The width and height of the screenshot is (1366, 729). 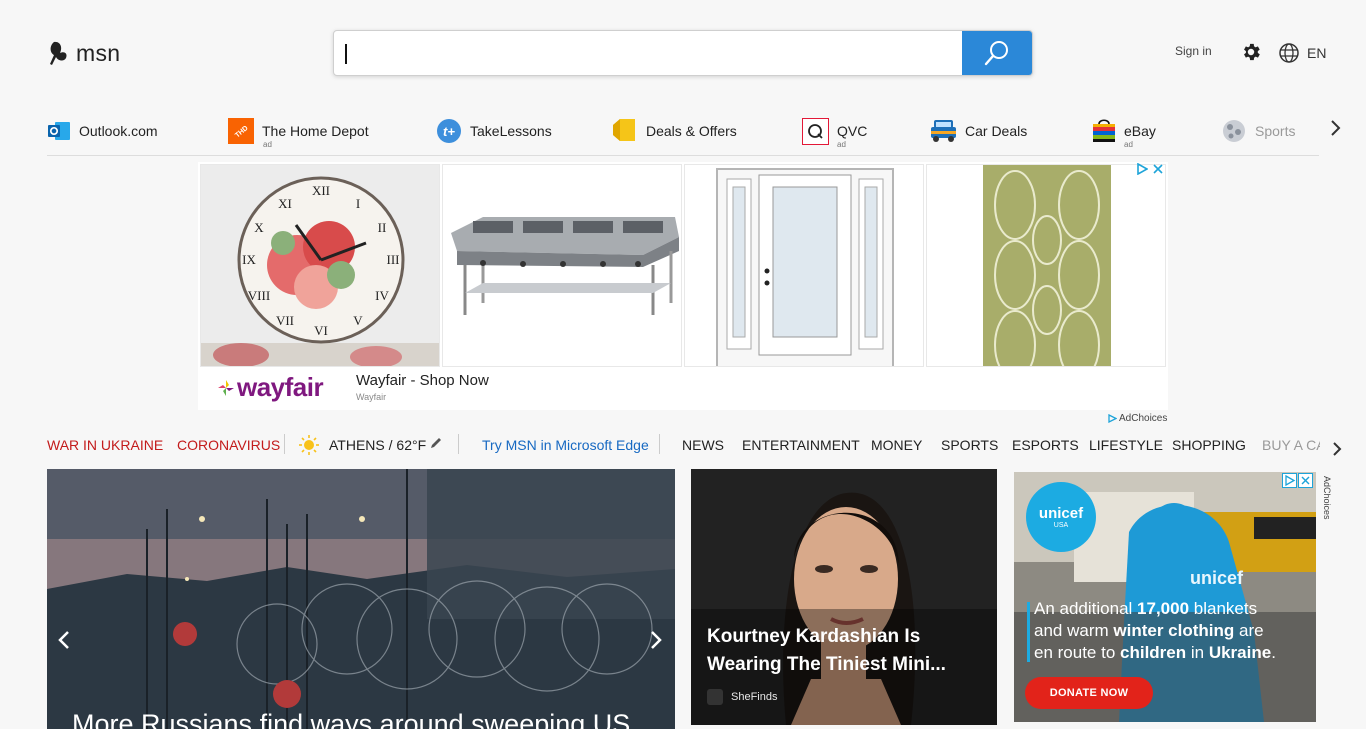 What do you see at coordinates (393, 259) in the screenshot?
I see `svg-text: III` at bounding box center [393, 259].